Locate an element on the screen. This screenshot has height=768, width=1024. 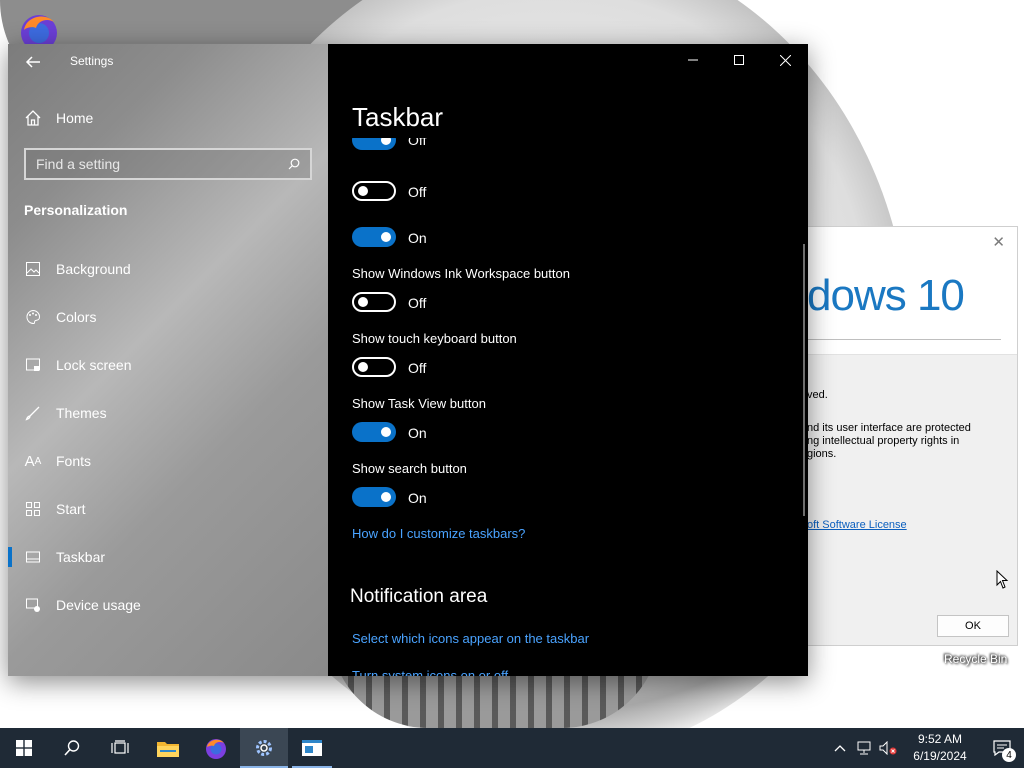
home-icon is located at coordinates (33, 118).